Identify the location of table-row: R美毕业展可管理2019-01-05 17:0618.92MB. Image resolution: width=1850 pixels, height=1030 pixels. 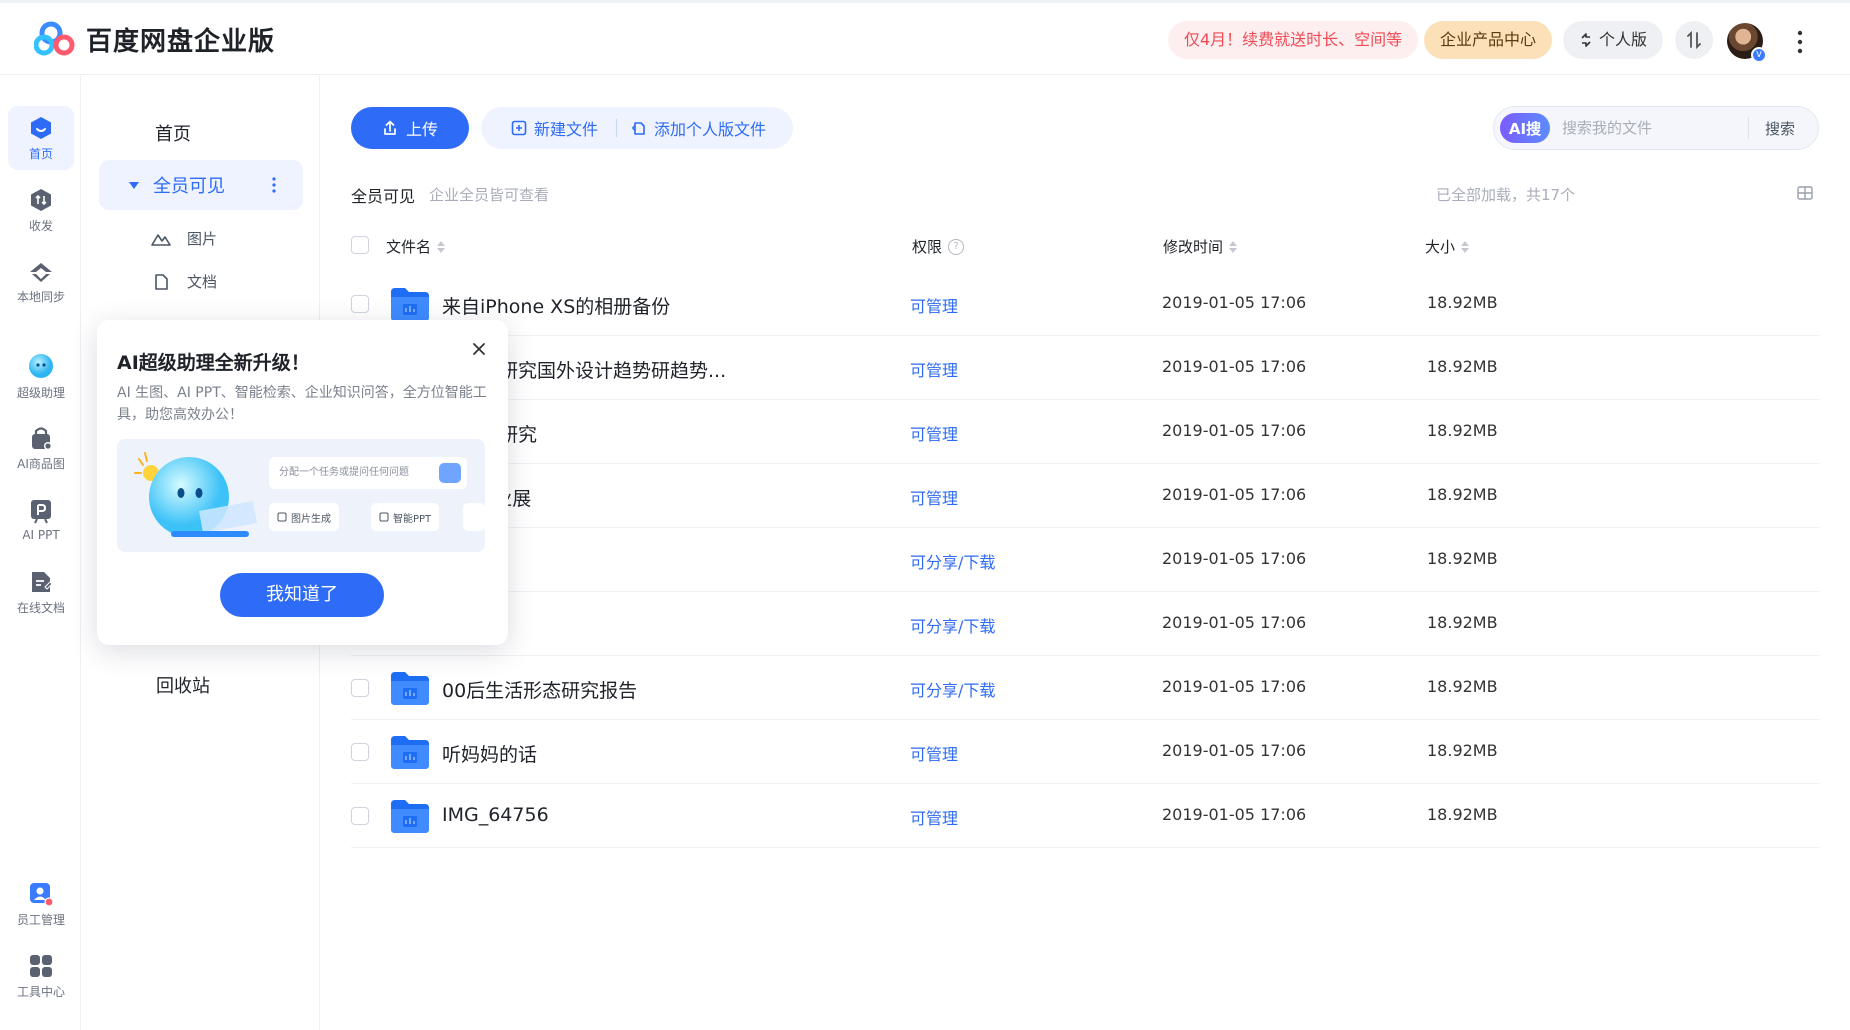
(1085, 496).